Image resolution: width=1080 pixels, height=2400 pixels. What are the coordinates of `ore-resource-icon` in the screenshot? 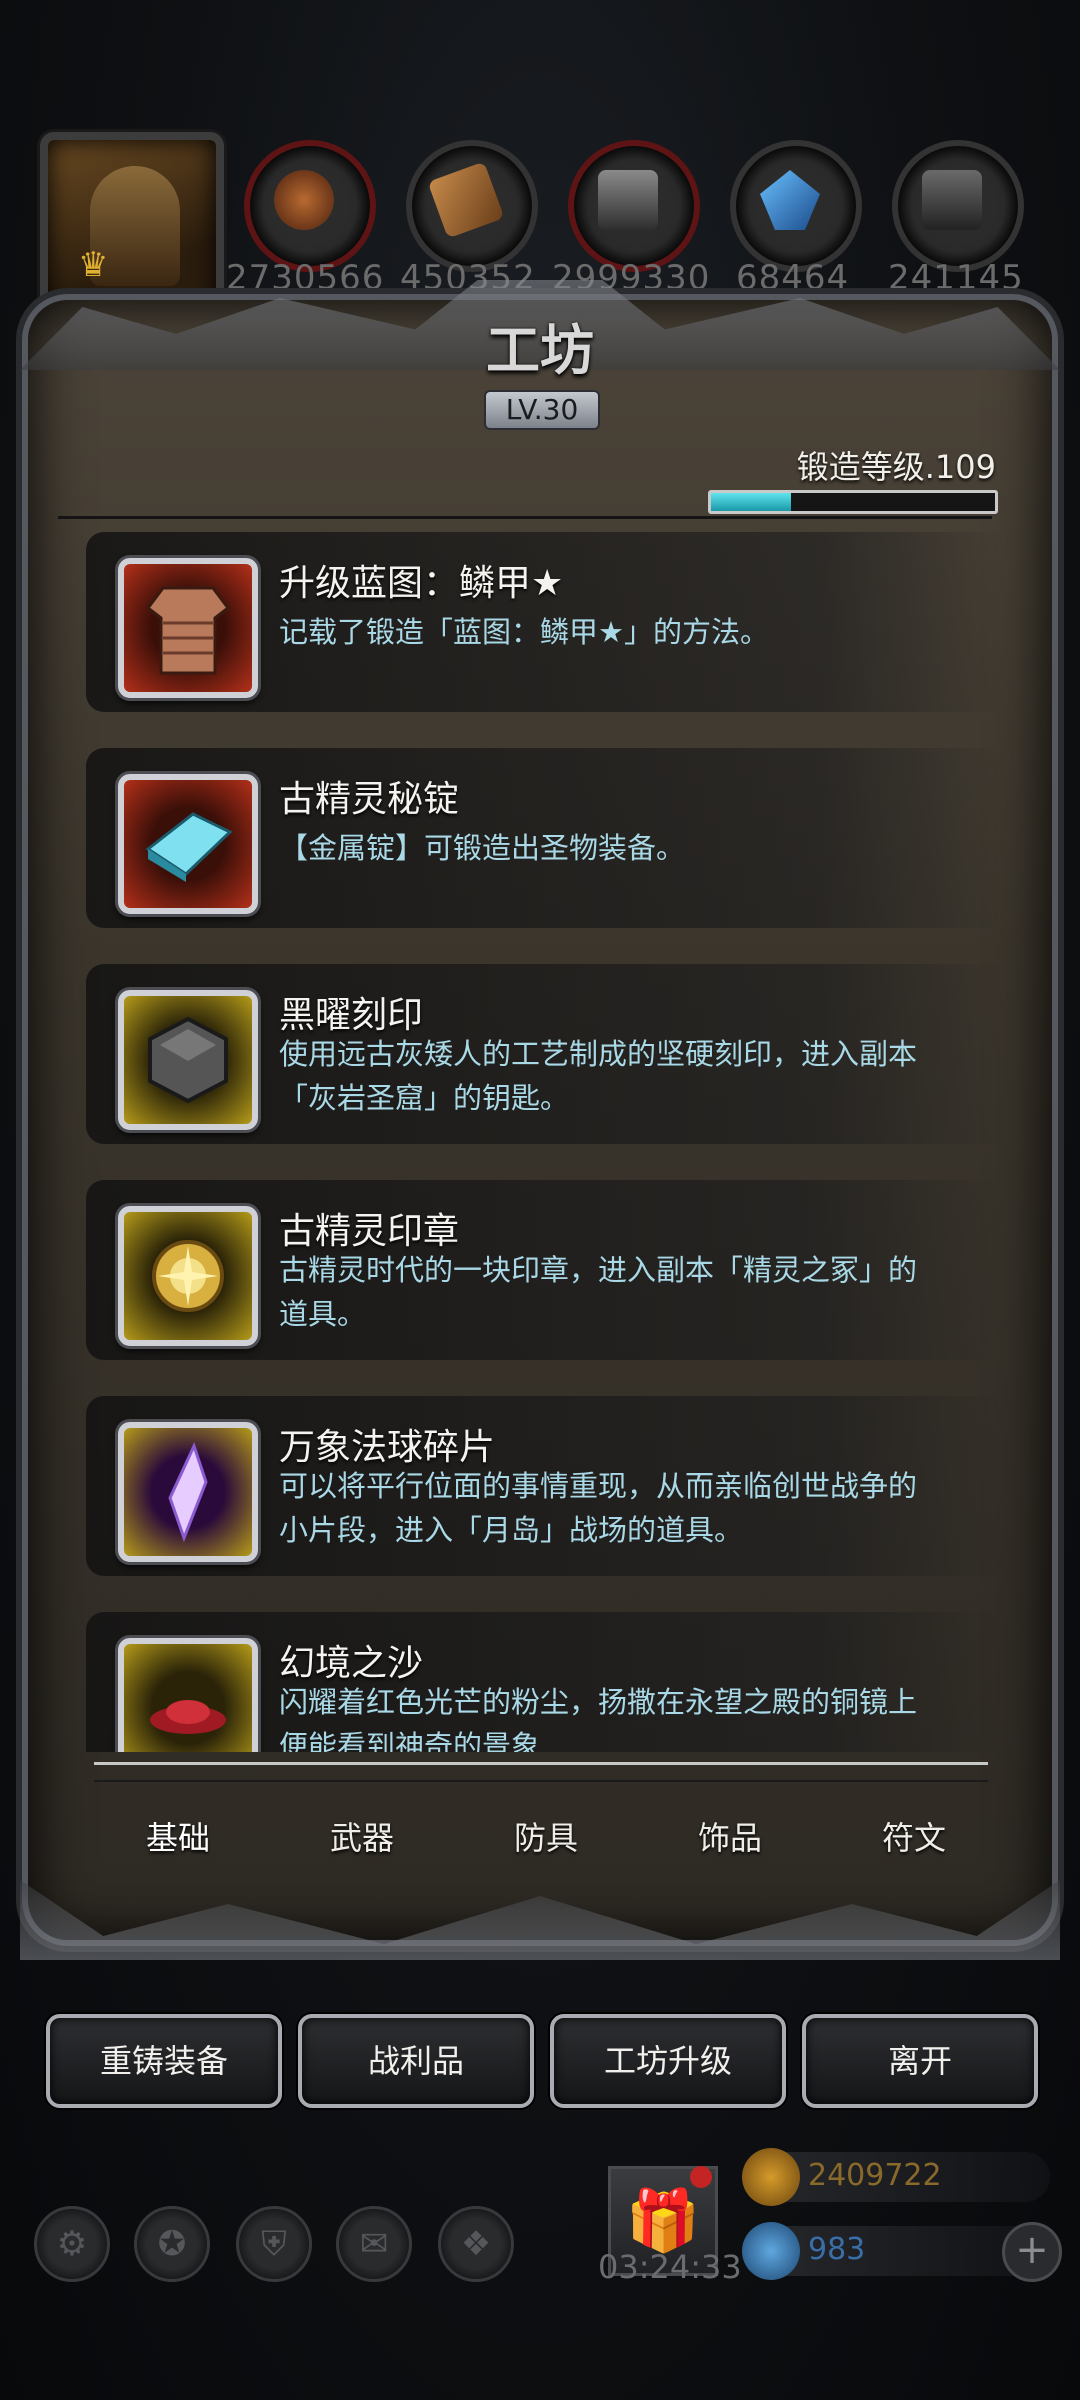 It's located at (310, 206).